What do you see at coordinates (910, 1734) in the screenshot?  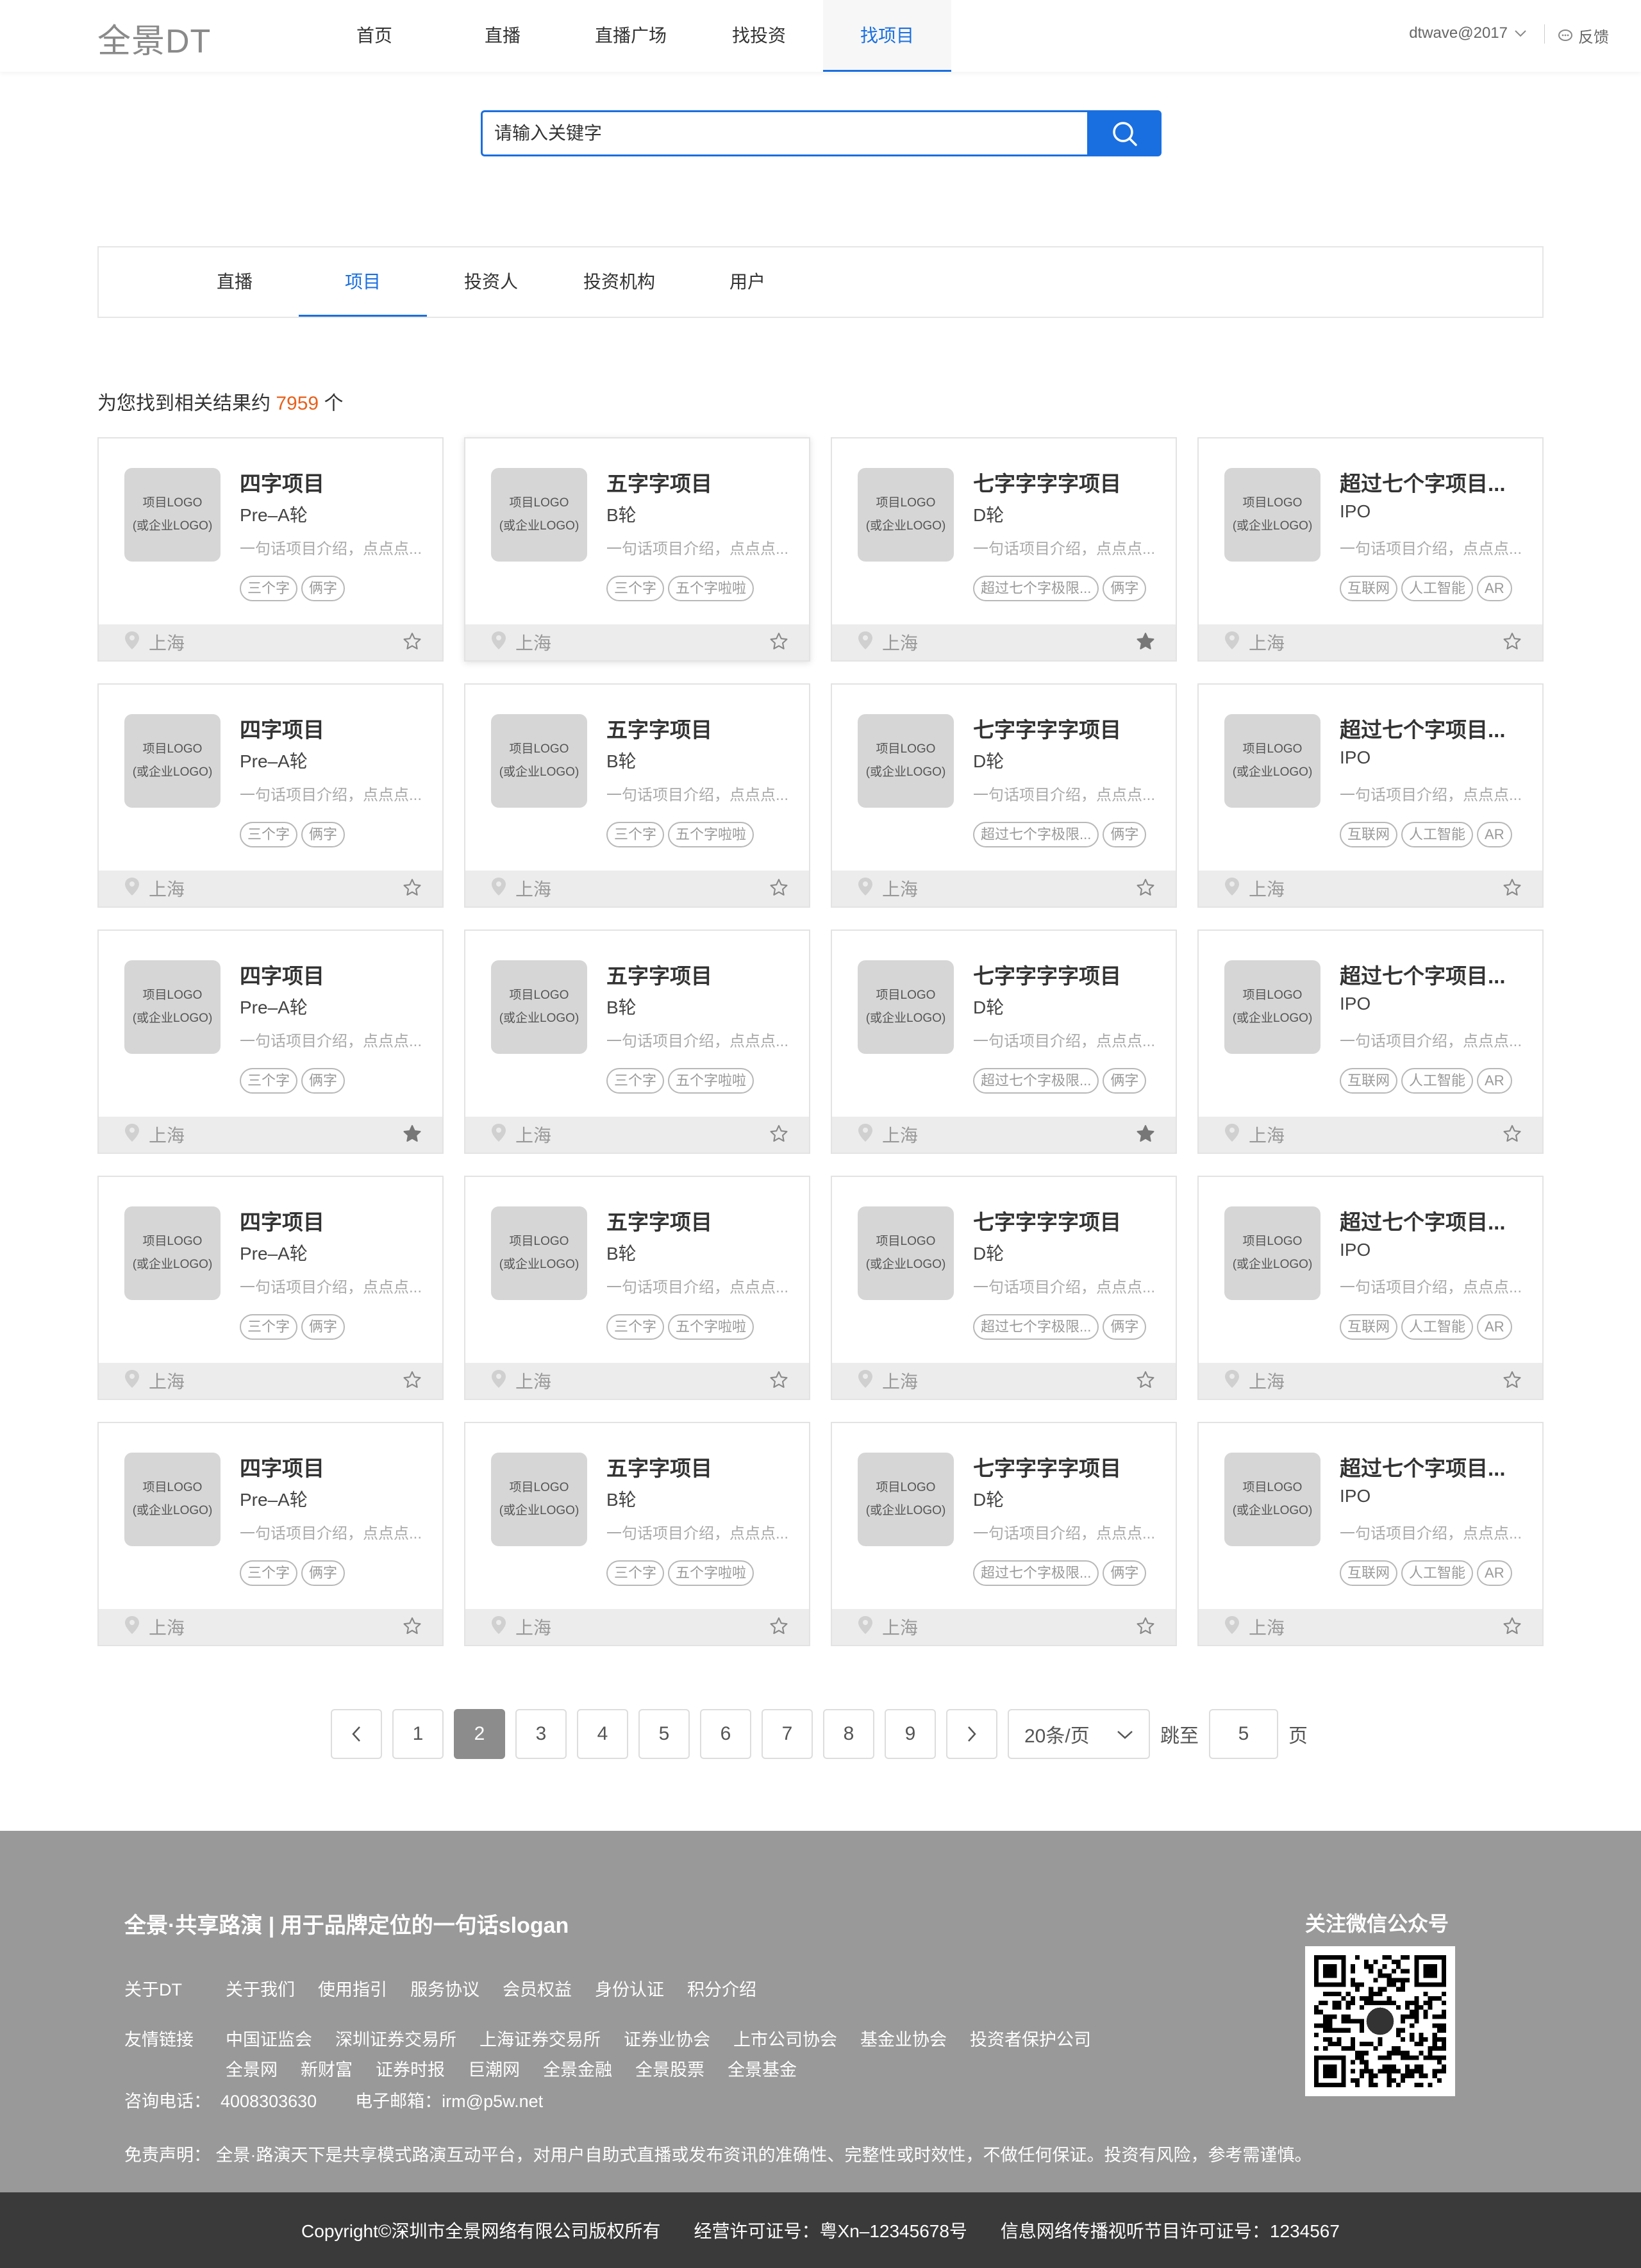 I see `page-button: 9` at bounding box center [910, 1734].